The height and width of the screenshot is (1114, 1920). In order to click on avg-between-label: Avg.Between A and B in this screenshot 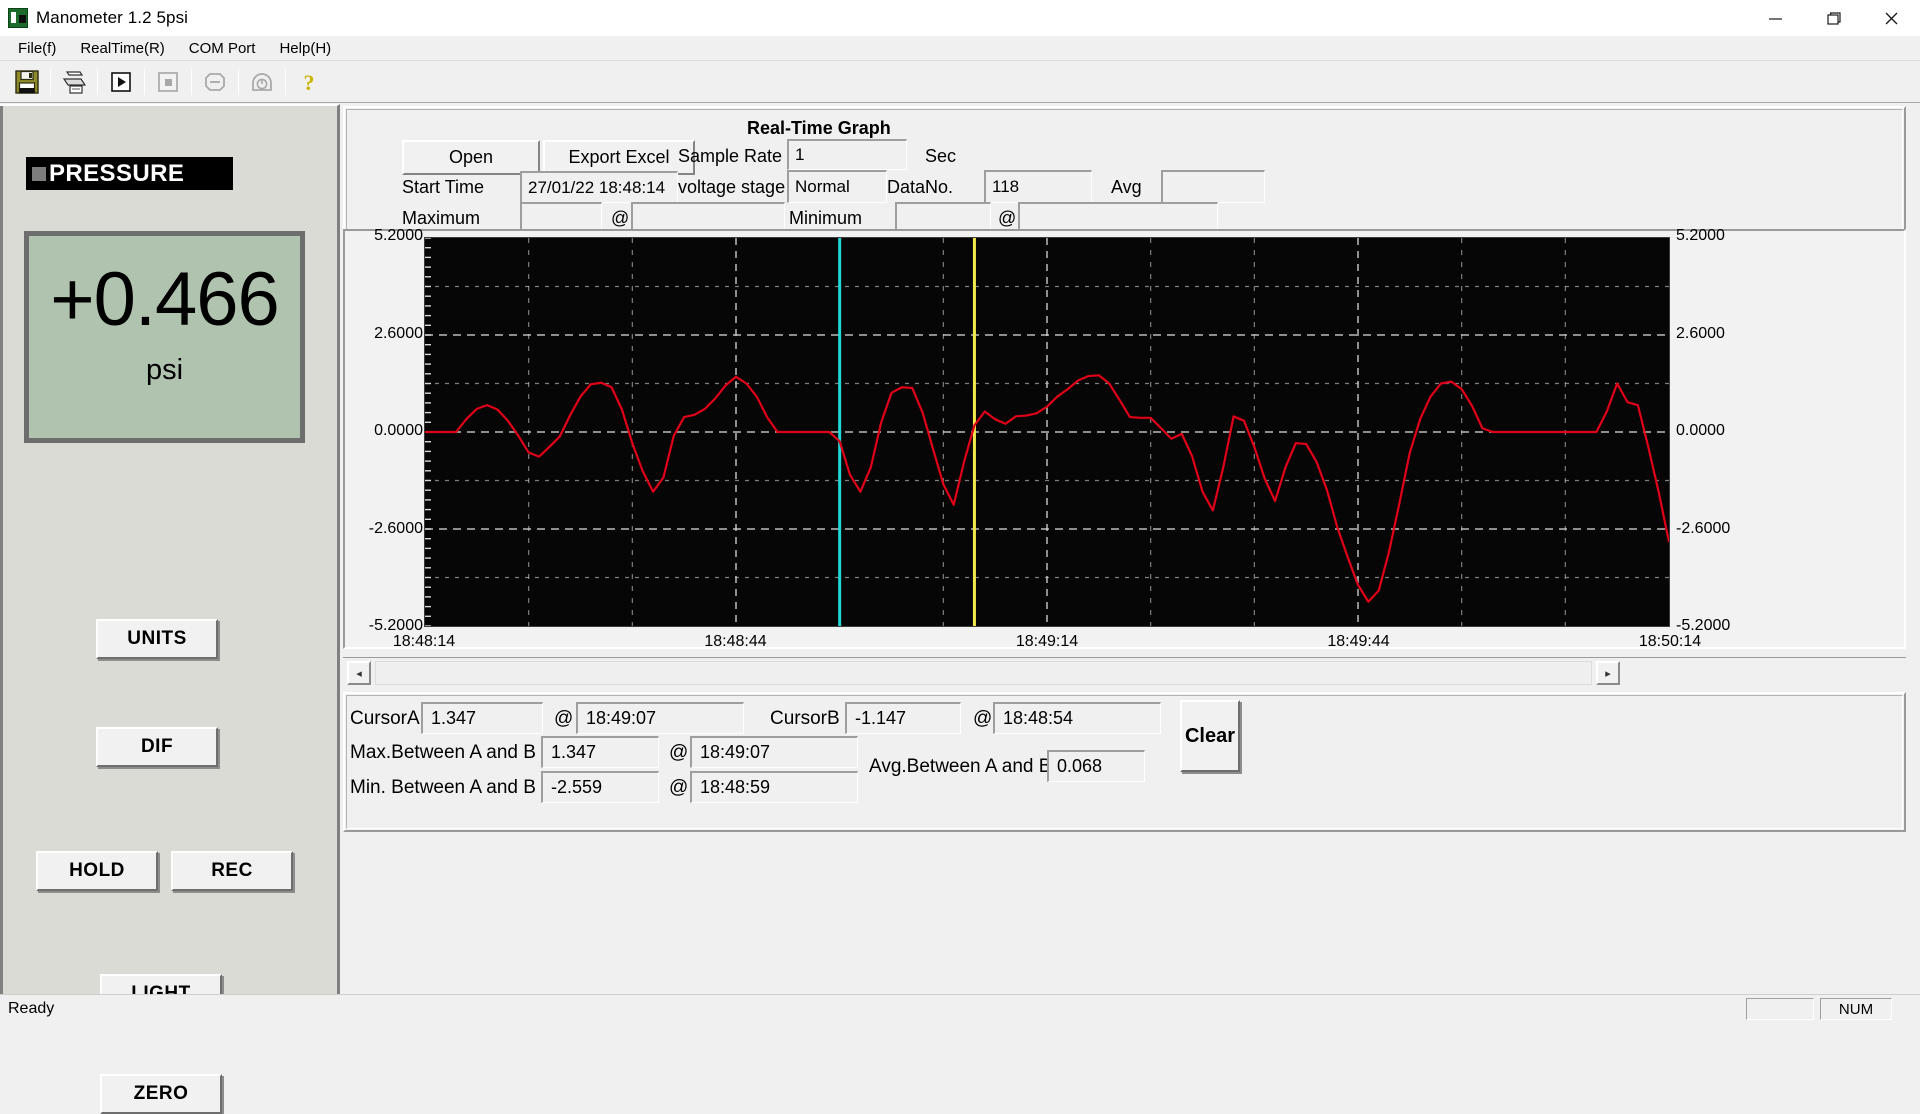, I will do `click(960, 767)`.